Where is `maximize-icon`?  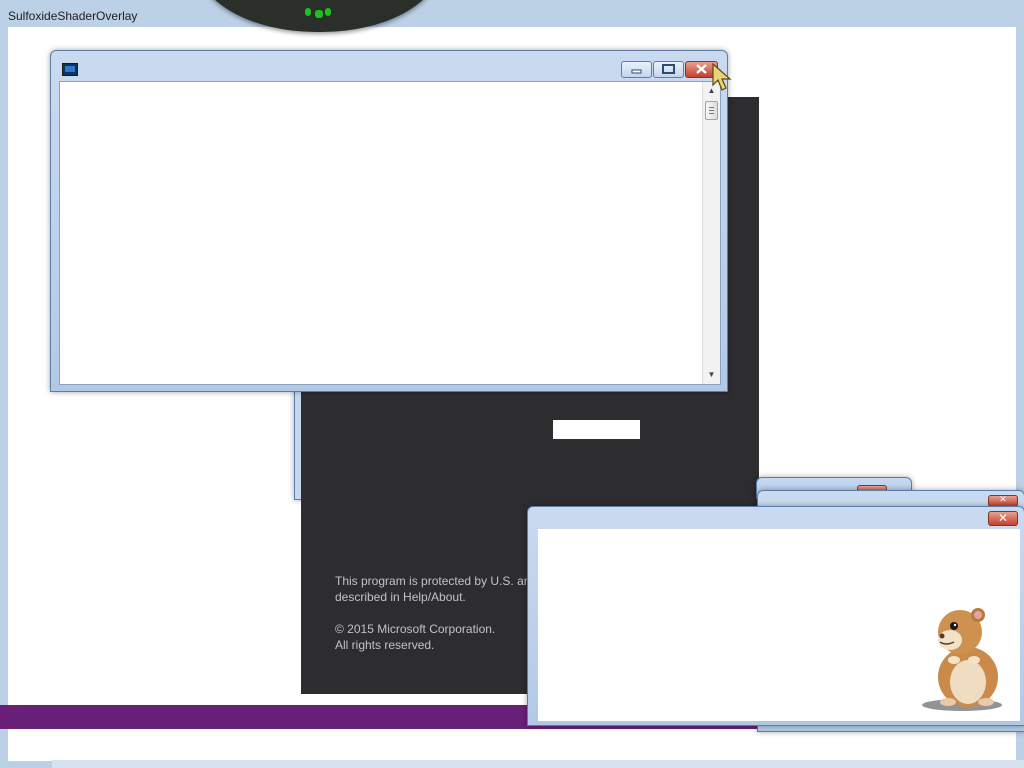
maximize-icon is located at coordinates (668, 69).